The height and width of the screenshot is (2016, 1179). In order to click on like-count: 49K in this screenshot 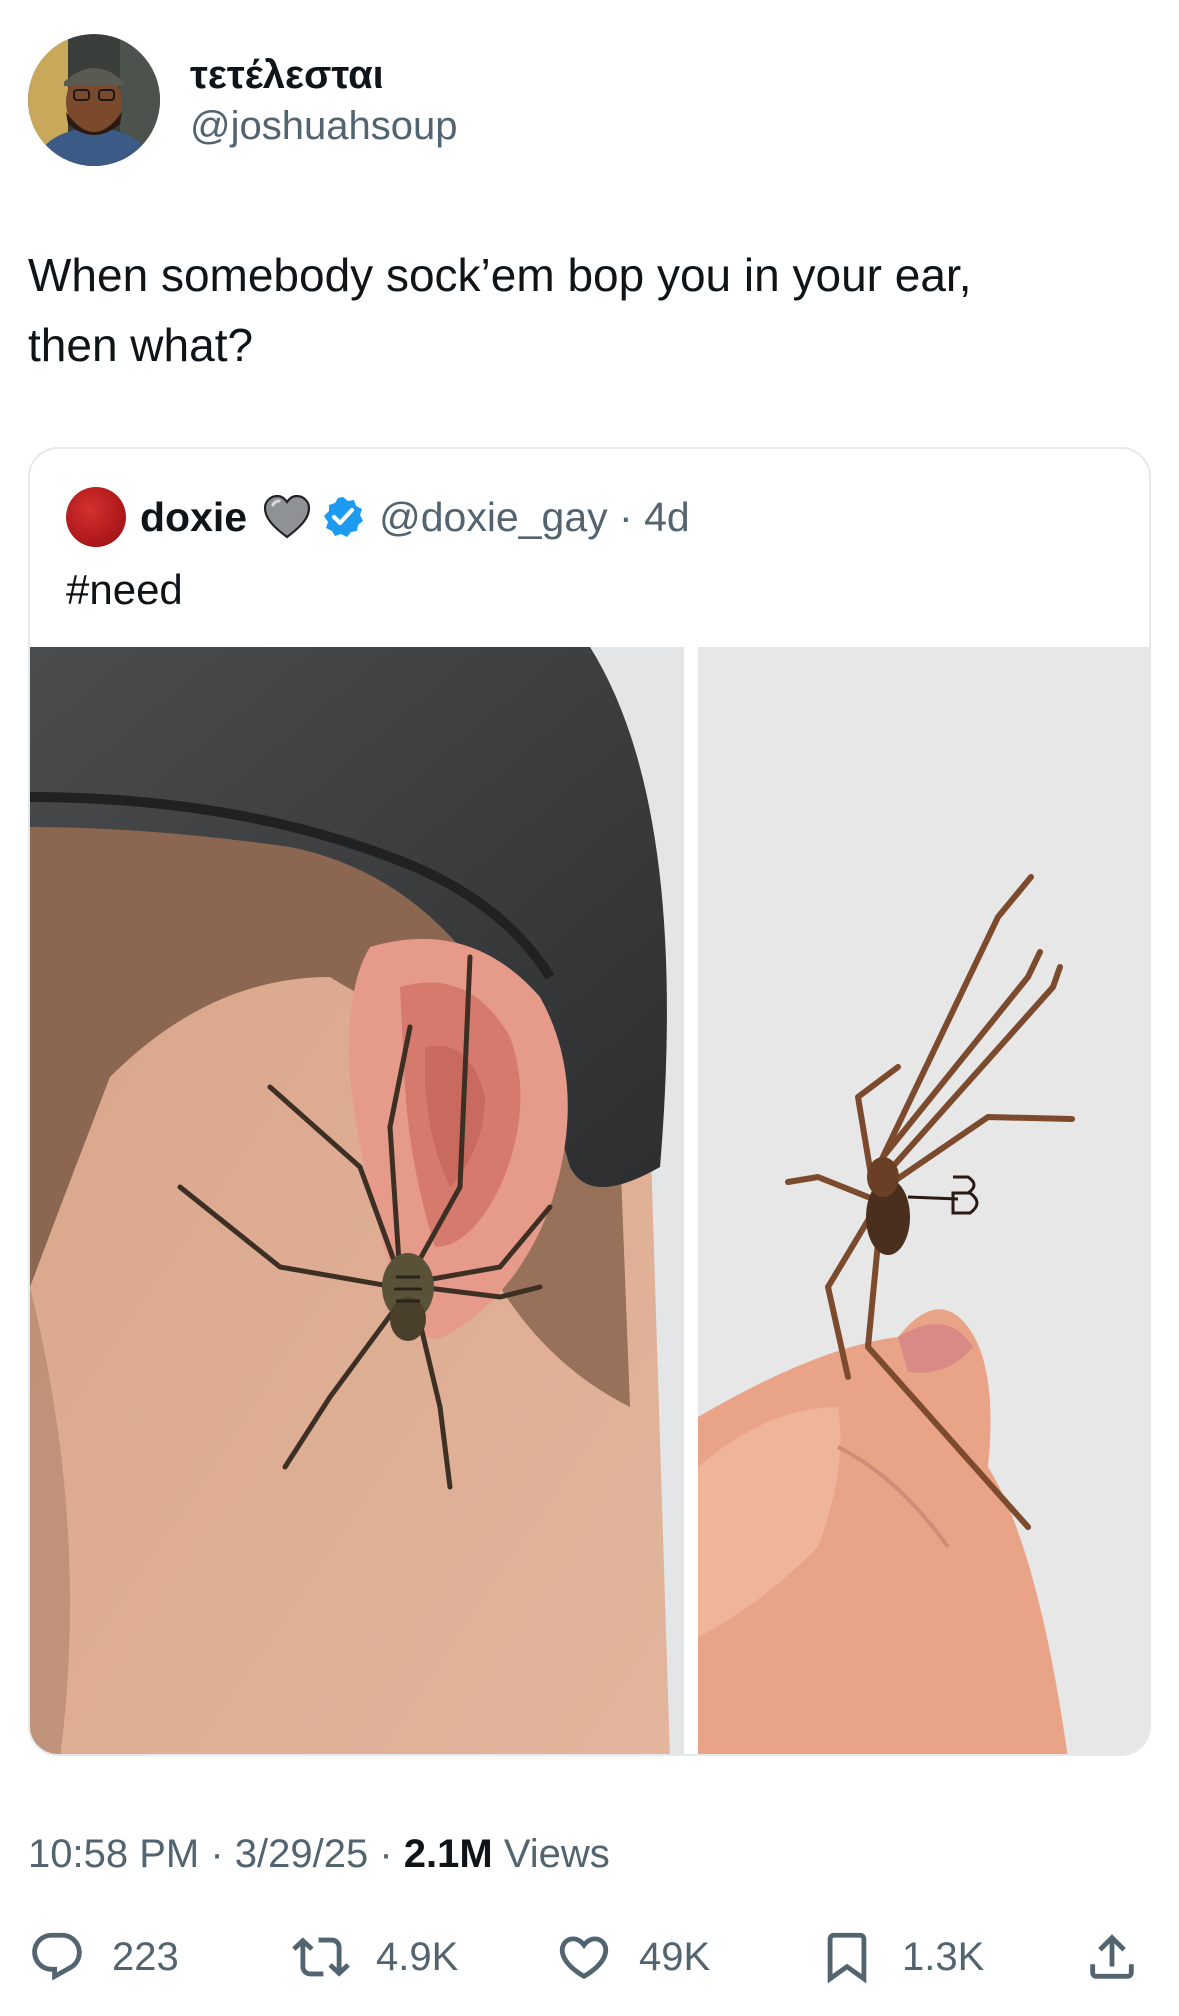, I will do `click(675, 1956)`.